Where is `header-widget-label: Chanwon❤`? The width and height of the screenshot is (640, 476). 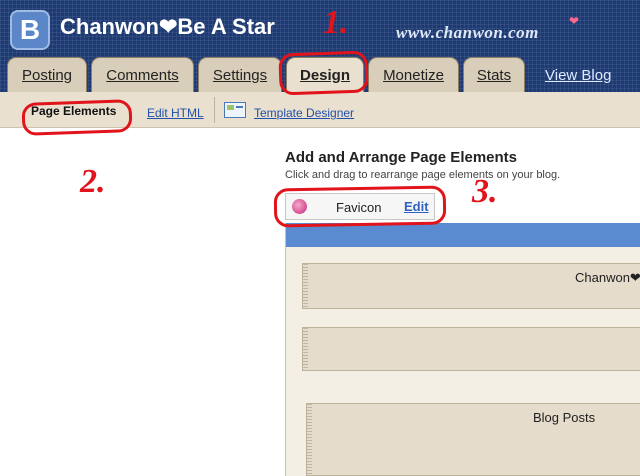 header-widget-label: Chanwon❤ is located at coordinates (607, 277).